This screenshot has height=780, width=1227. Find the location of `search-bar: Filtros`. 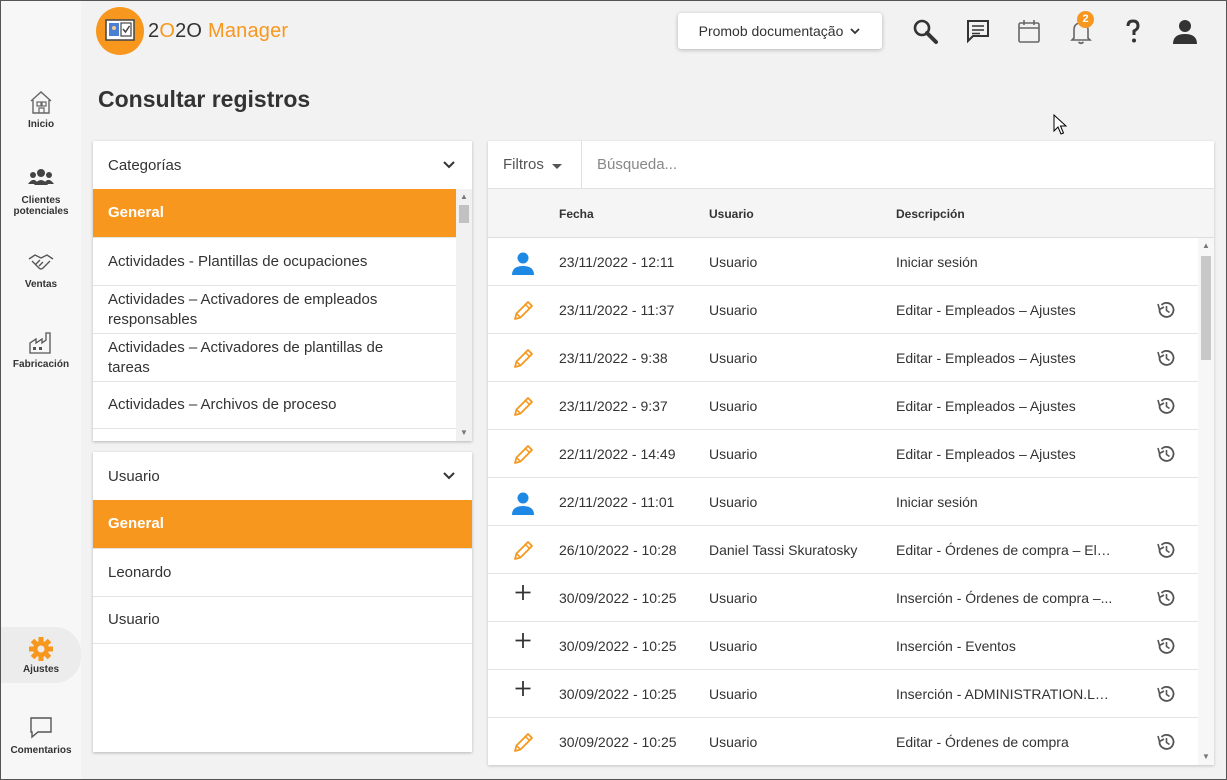

search-bar: Filtros is located at coordinates (851, 165).